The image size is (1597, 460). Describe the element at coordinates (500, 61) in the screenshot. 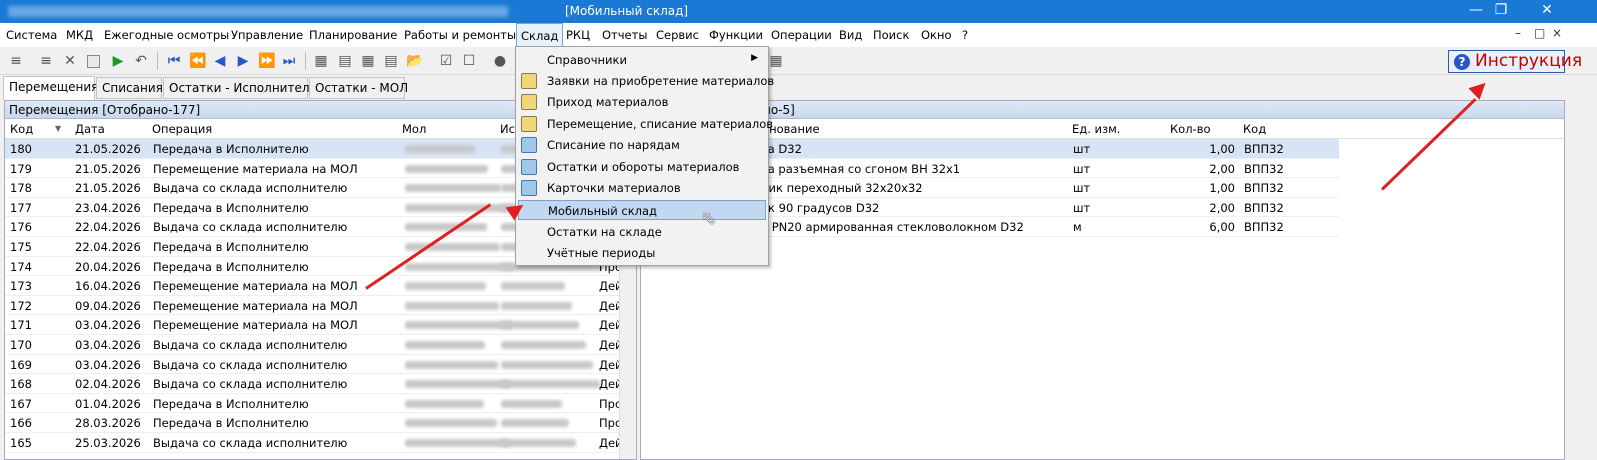

I see `binoculars-icon: ●` at that location.